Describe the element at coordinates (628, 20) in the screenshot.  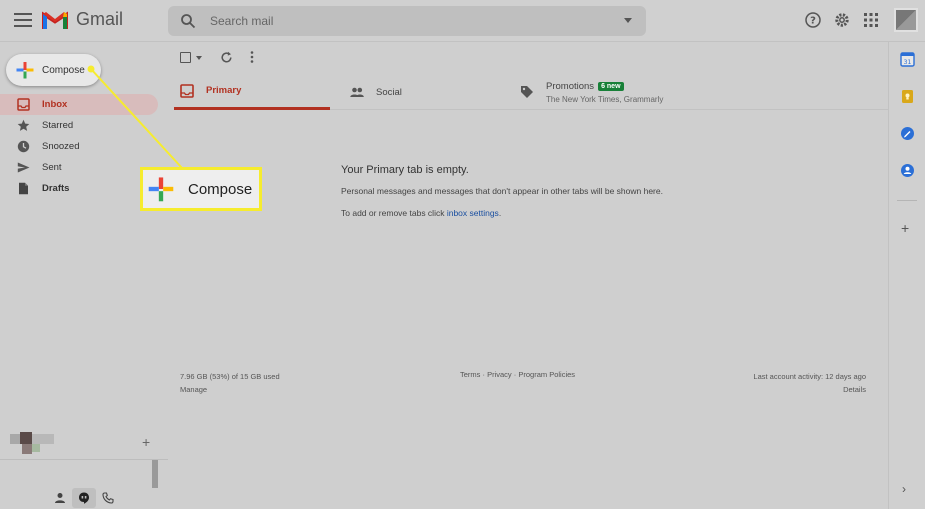
I see `search-options-icon` at that location.